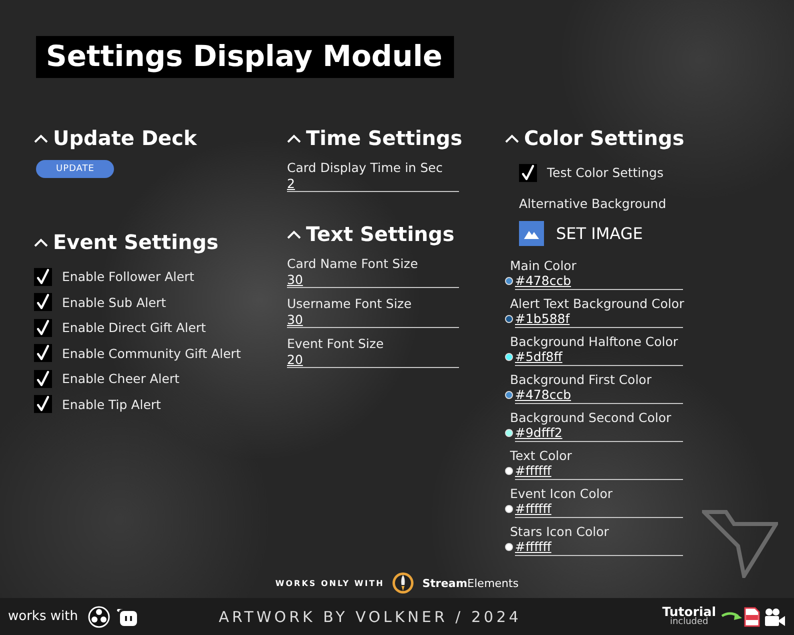  Describe the element at coordinates (581, 379) in the screenshot. I see `field-label: Background First Color` at that location.